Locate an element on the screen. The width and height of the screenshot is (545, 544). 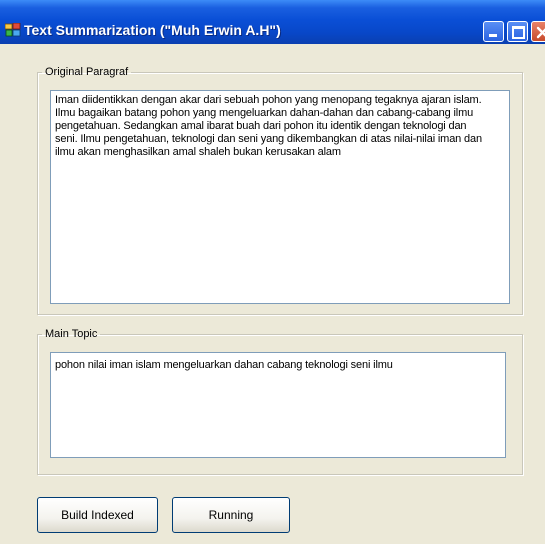
close-button is located at coordinates (538, 31).